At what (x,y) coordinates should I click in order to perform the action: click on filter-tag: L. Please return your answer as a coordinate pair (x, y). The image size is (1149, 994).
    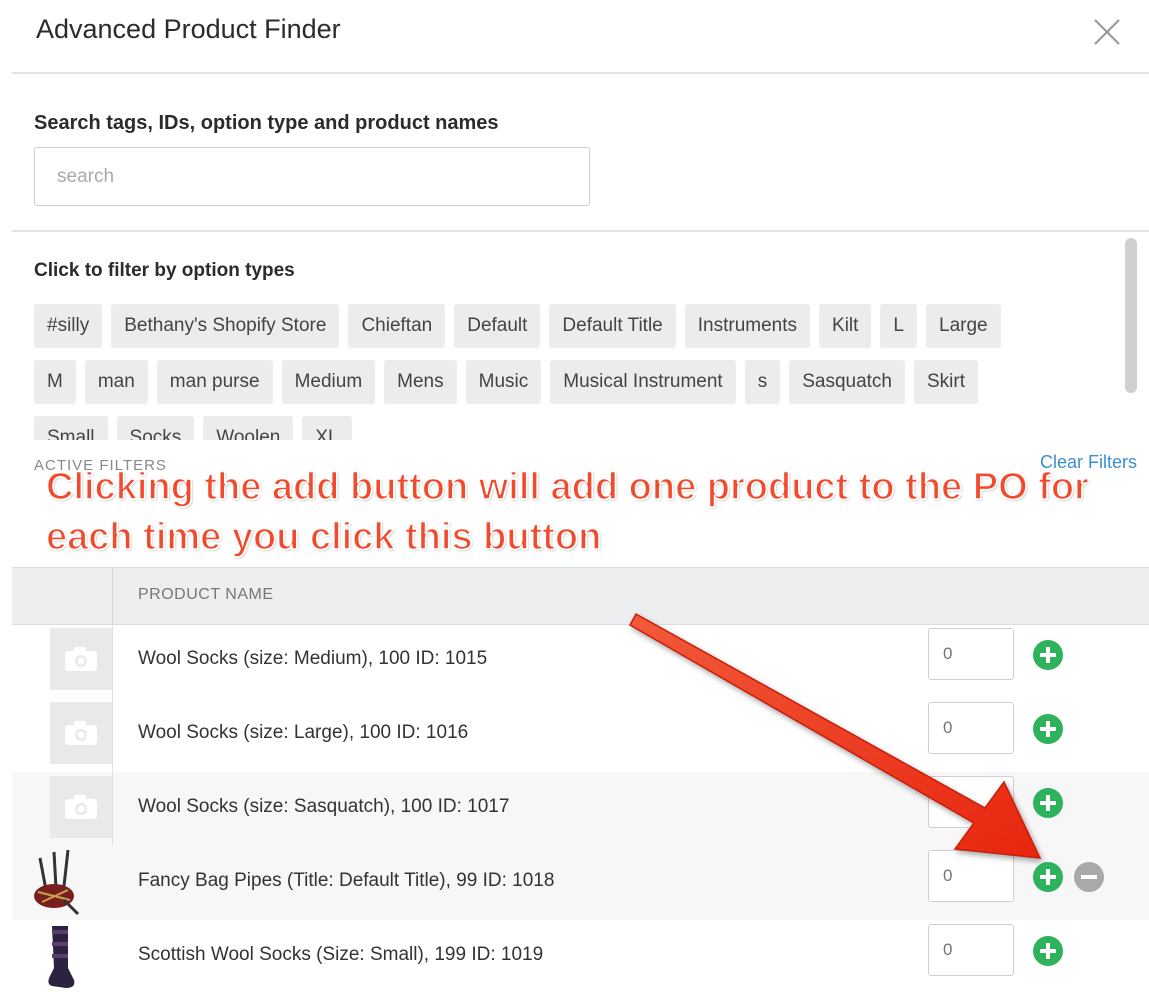
    Looking at the image, I should click on (898, 326).